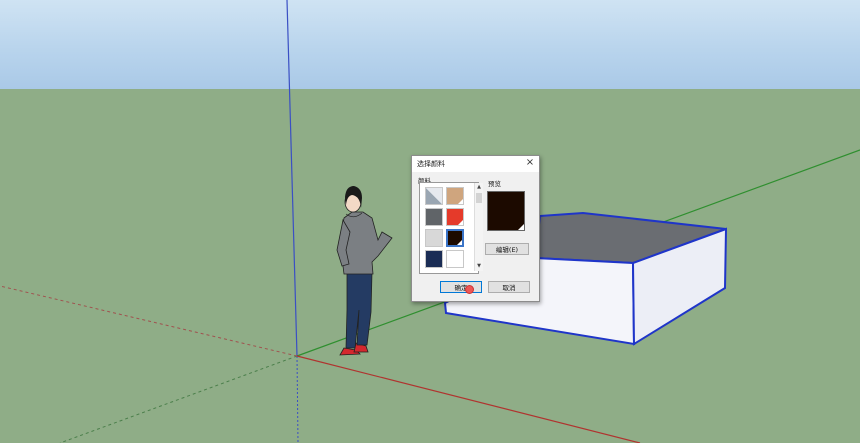 Image resolution: width=860 pixels, height=443 pixels. Describe the element at coordinates (461, 287) in the screenshot. I see `ok-button: 确定` at that location.